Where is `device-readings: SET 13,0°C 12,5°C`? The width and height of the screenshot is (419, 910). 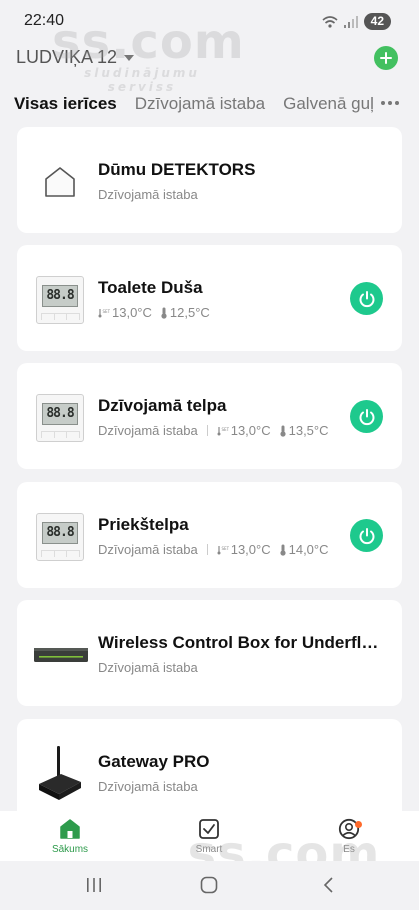
device-readings: SET 13,0°C 12,5°C is located at coordinates (158, 312).